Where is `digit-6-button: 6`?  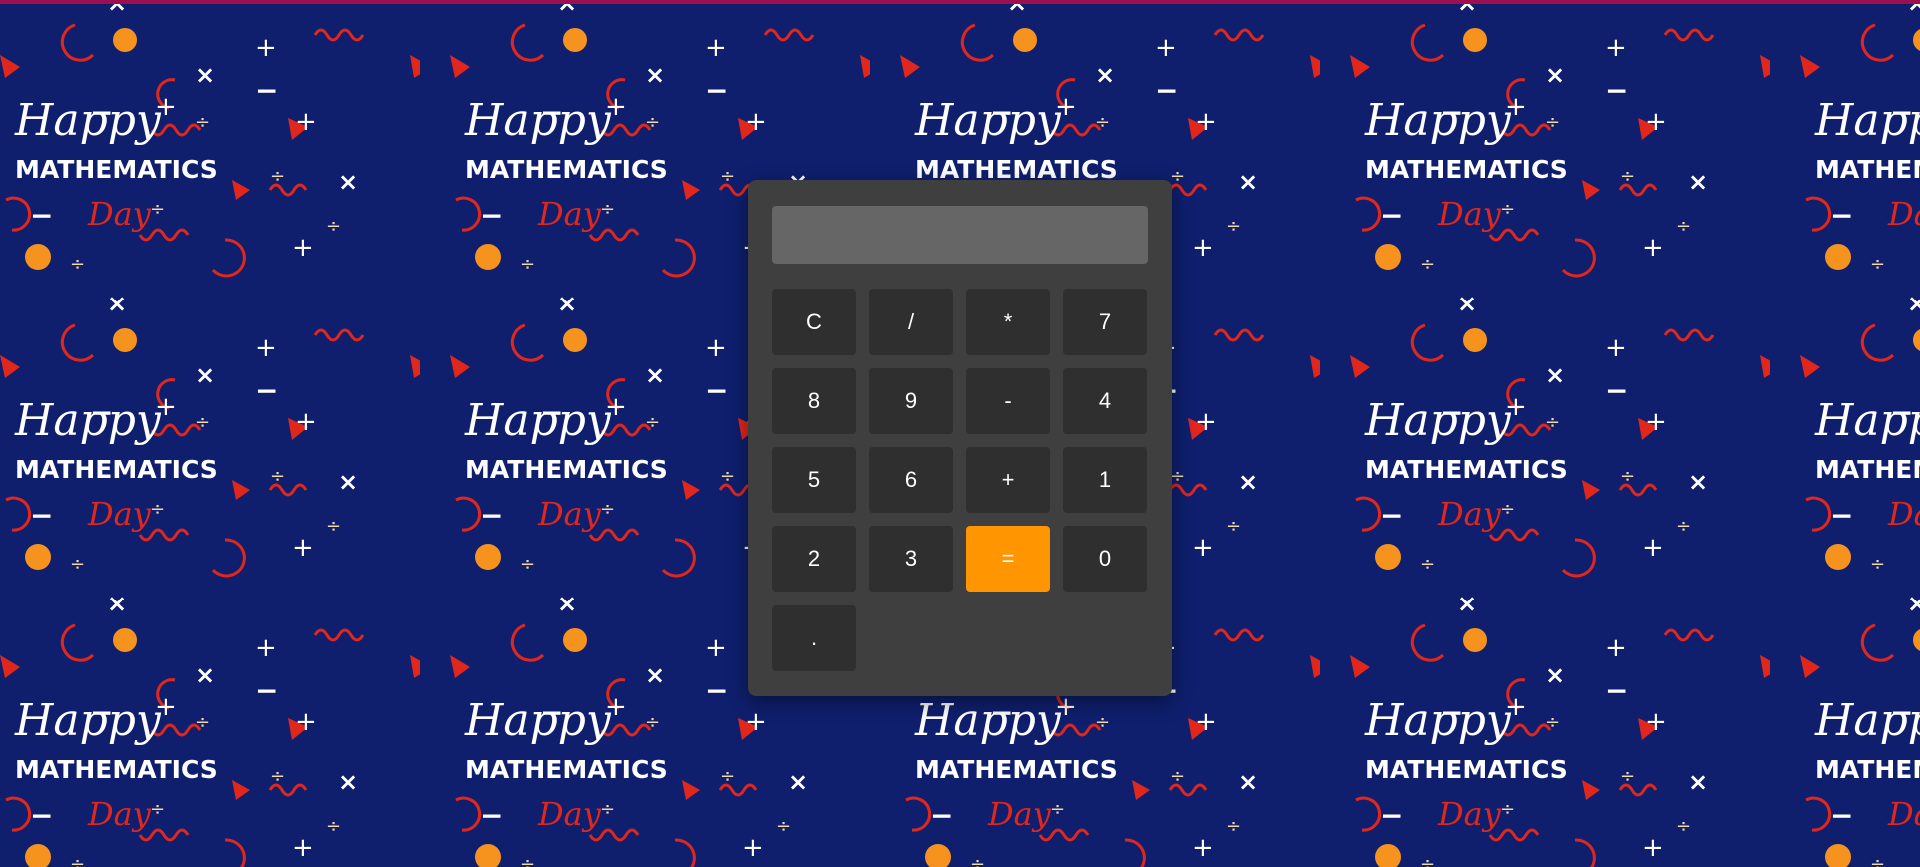 digit-6-button: 6 is located at coordinates (911, 480).